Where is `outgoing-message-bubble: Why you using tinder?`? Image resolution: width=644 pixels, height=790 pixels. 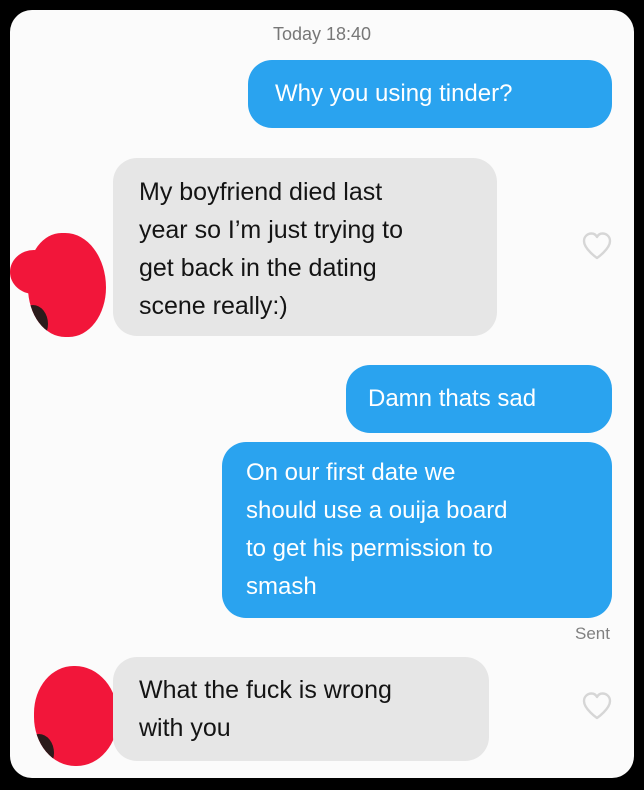
outgoing-message-bubble: Why you using tinder? is located at coordinates (430, 94).